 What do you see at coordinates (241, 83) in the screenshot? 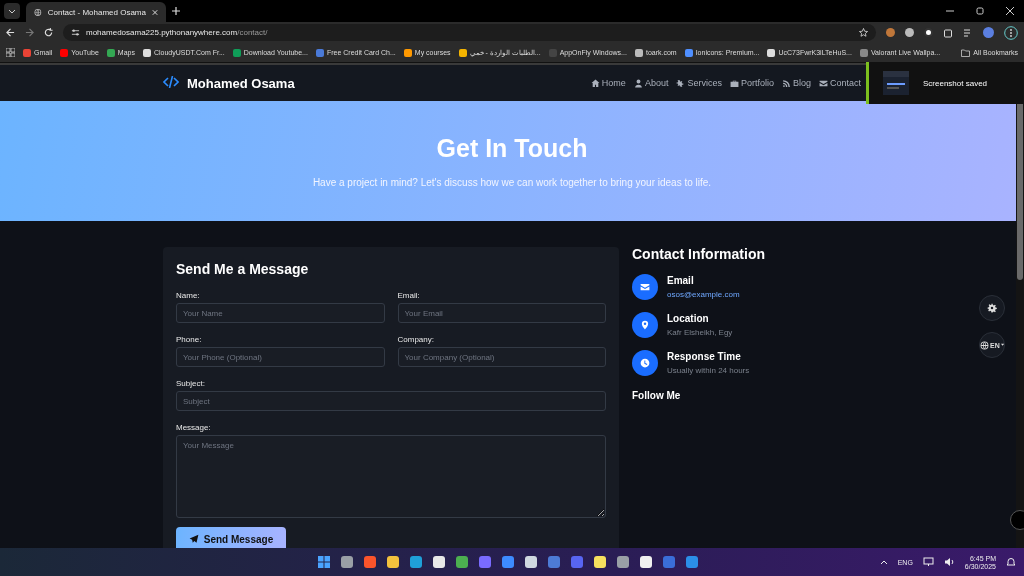
I see `site-logo: Mohamed Osama` at bounding box center [241, 83].